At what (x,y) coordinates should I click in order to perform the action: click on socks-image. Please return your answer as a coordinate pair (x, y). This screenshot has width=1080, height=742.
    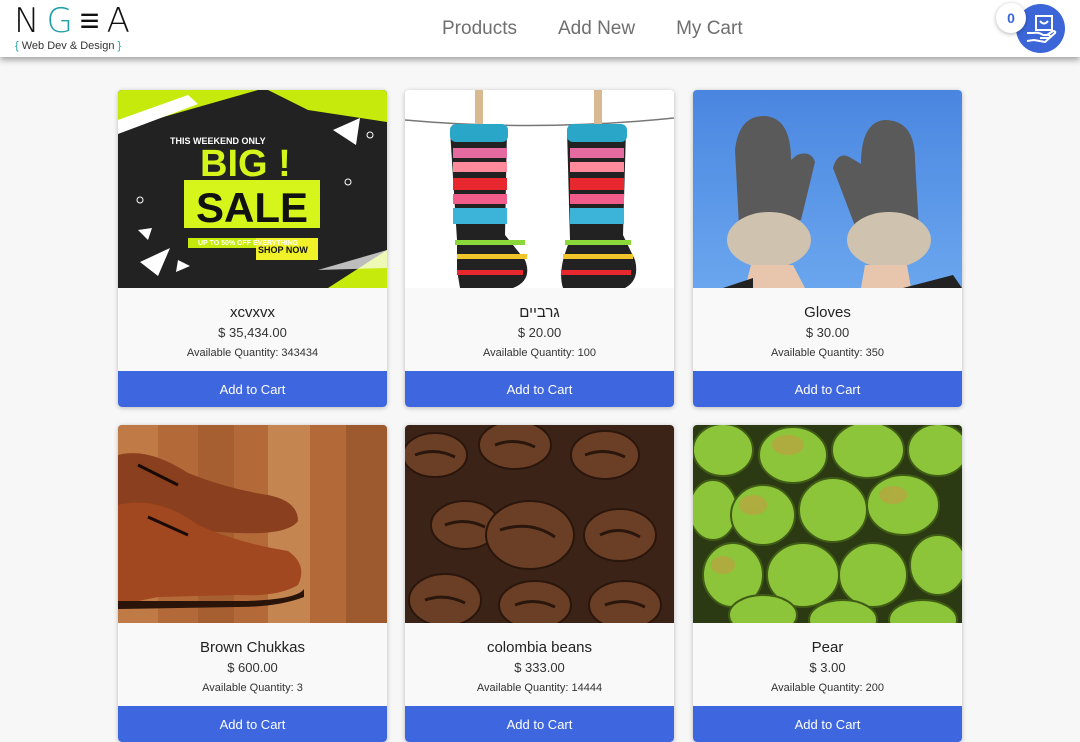
    Looking at the image, I should click on (539, 189).